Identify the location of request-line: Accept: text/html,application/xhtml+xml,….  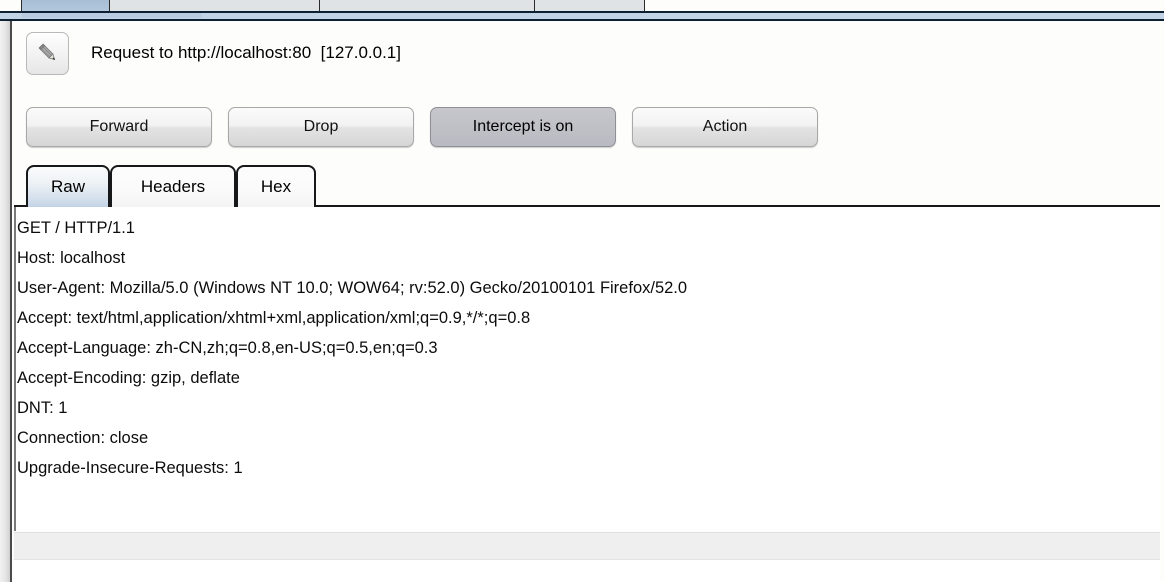
(274, 318).